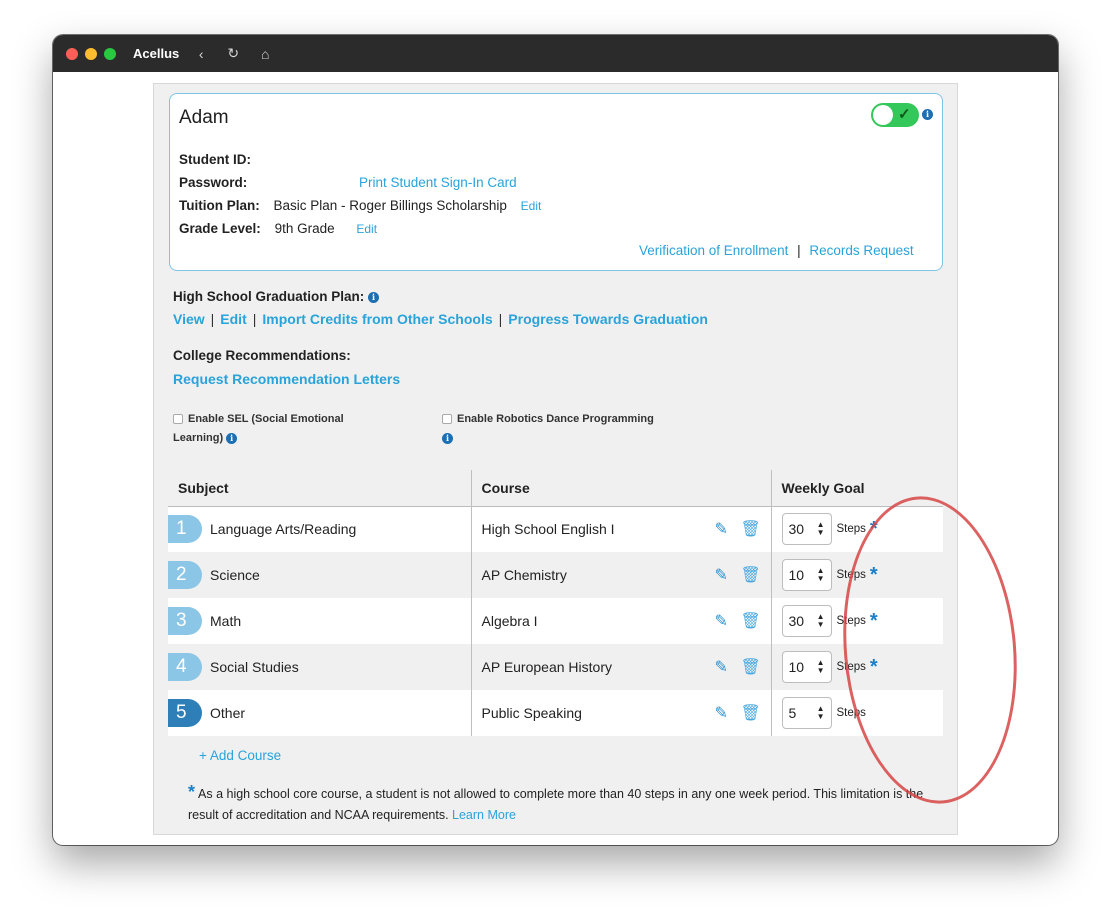  I want to click on view-plan-link: View, so click(189, 319).